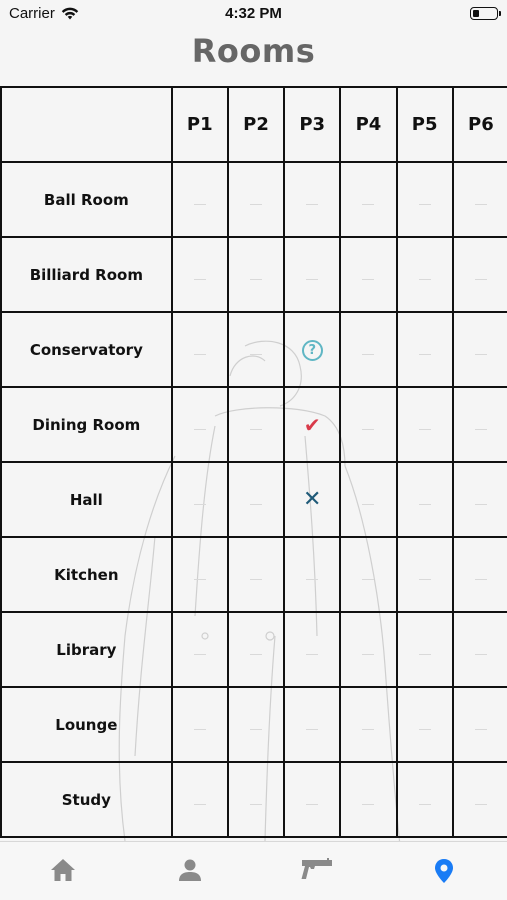 Image resolution: width=507 pixels, height=900 pixels. Describe the element at coordinates (199, 124) in the screenshot. I see `player-header: P1` at that location.